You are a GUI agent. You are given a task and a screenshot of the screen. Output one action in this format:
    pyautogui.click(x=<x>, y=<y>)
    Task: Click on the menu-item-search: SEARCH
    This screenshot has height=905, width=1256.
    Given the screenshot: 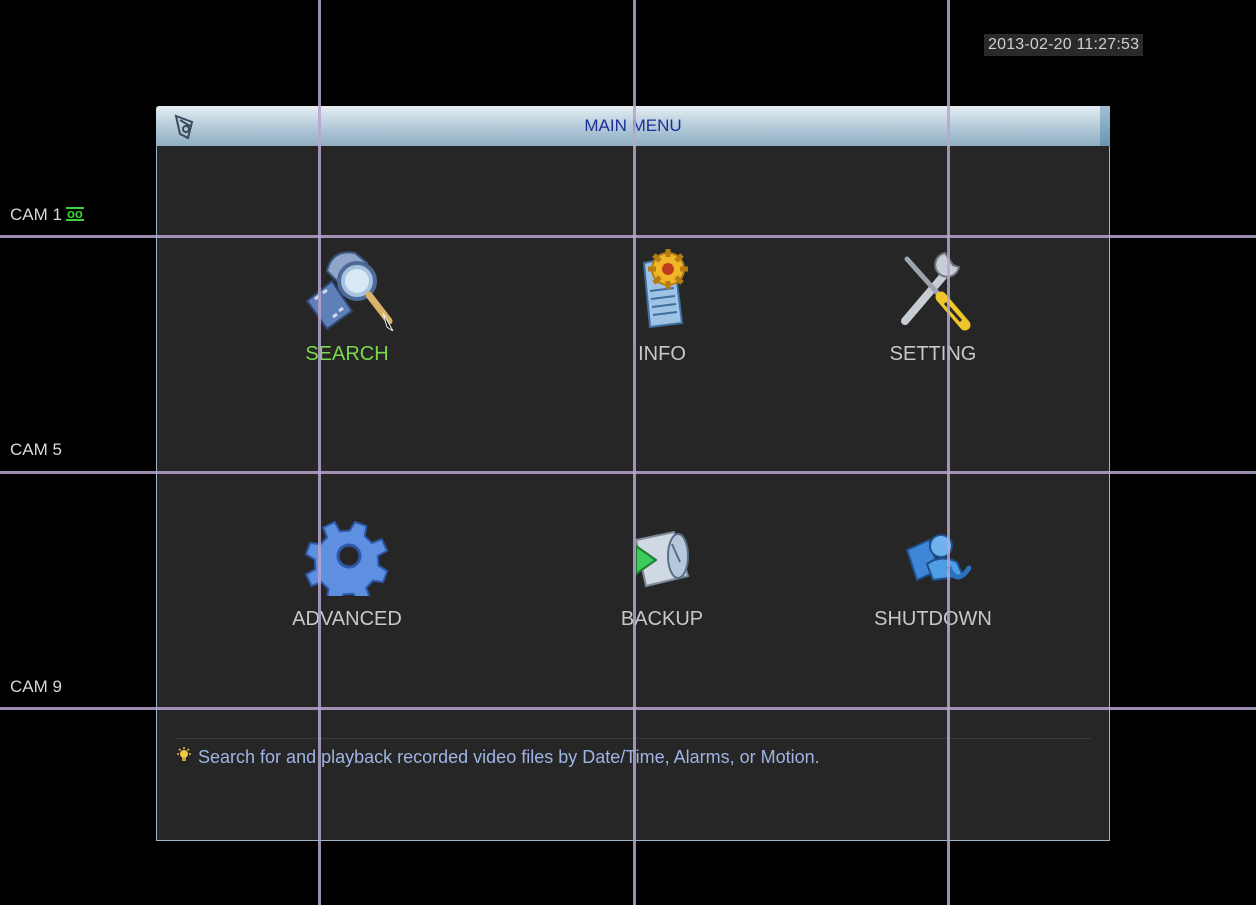 What is the action you would take?
    pyautogui.click(x=347, y=303)
    